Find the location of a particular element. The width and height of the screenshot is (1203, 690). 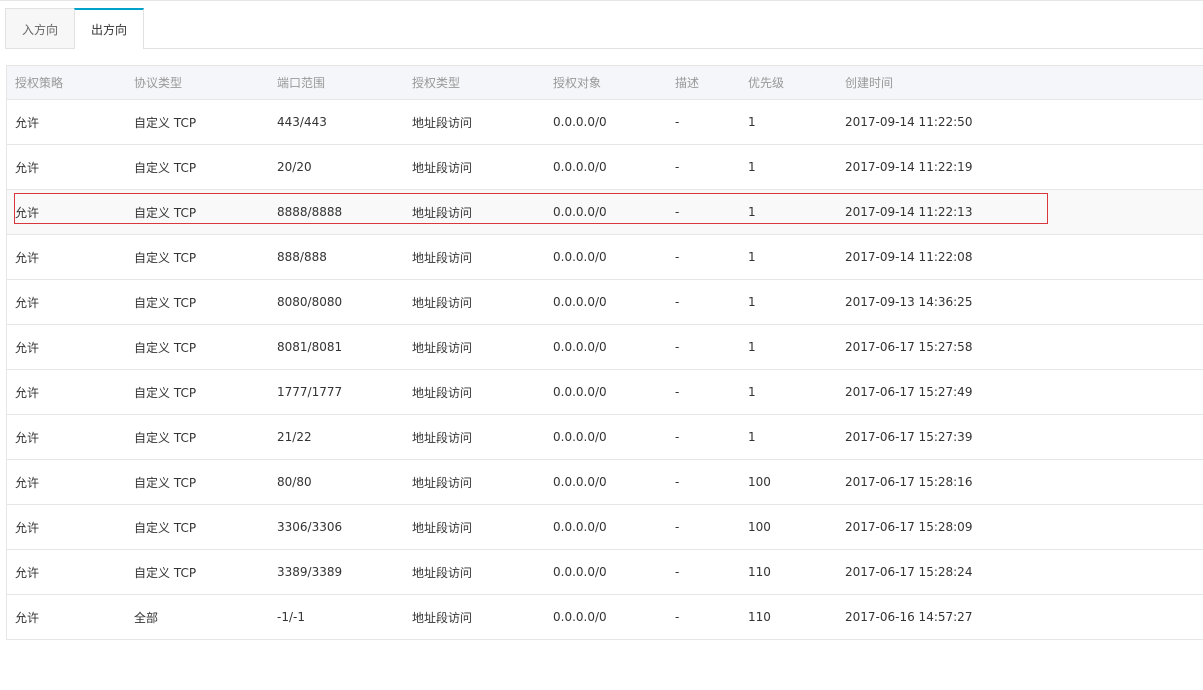

cell-created-time: 2017-06-16 14:57:27 is located at coordinates (909, 617).